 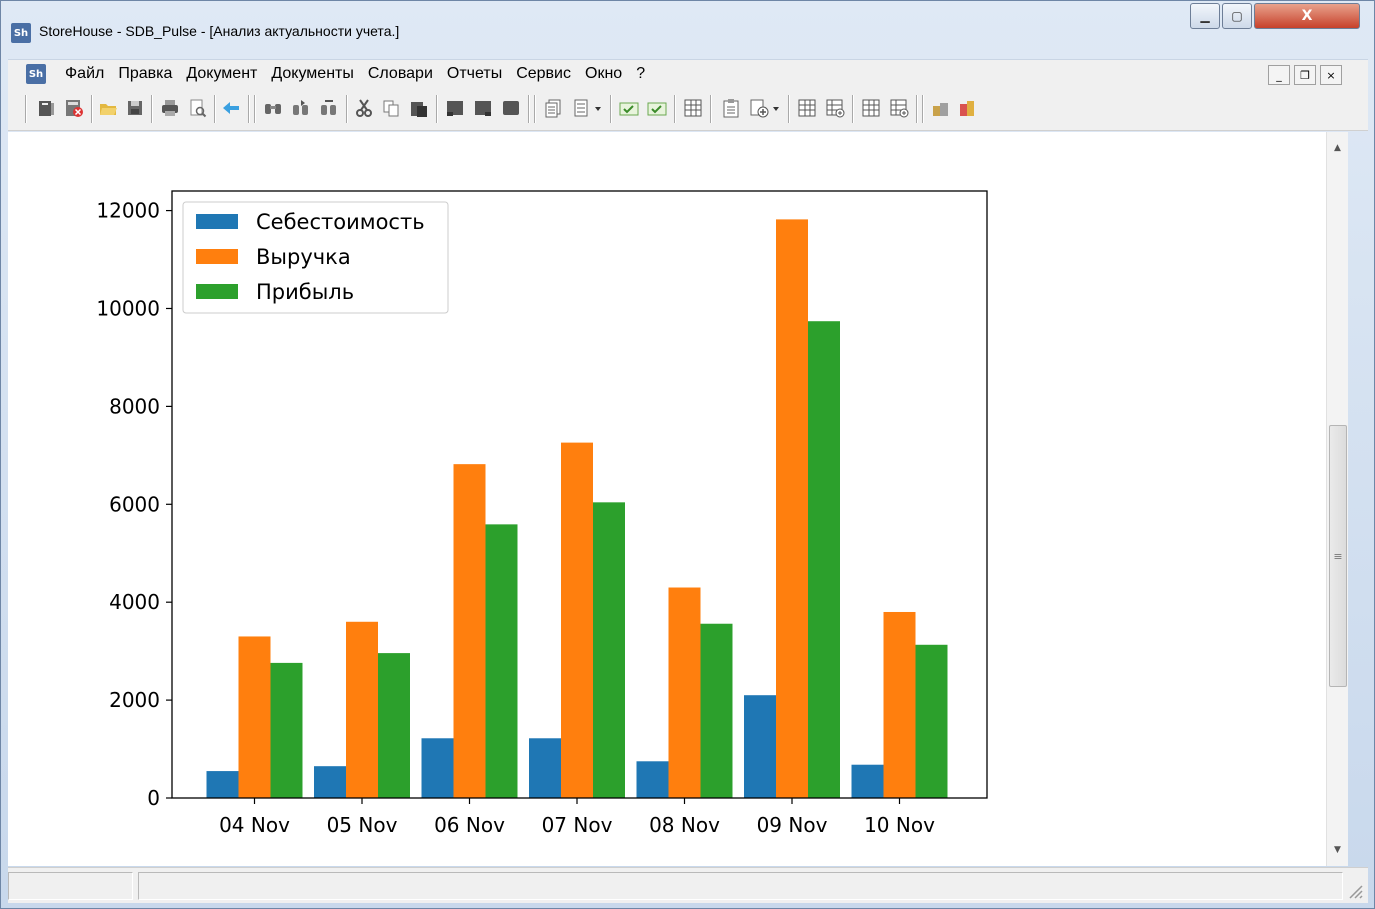 What do you see at coordinates (640, 74) in the screenshot?
I see `menu-help: ?` at bounding box center [640, 74].